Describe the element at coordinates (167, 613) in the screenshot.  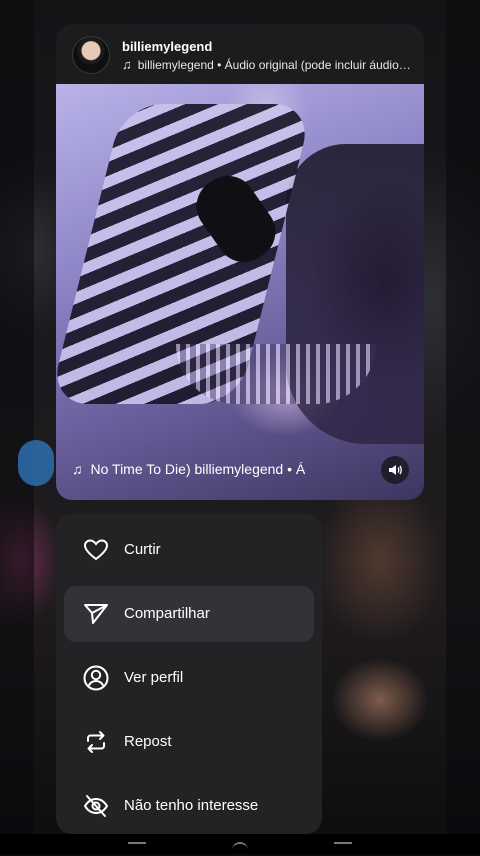
I see `menu-item-label: Compartilhar` at that location.